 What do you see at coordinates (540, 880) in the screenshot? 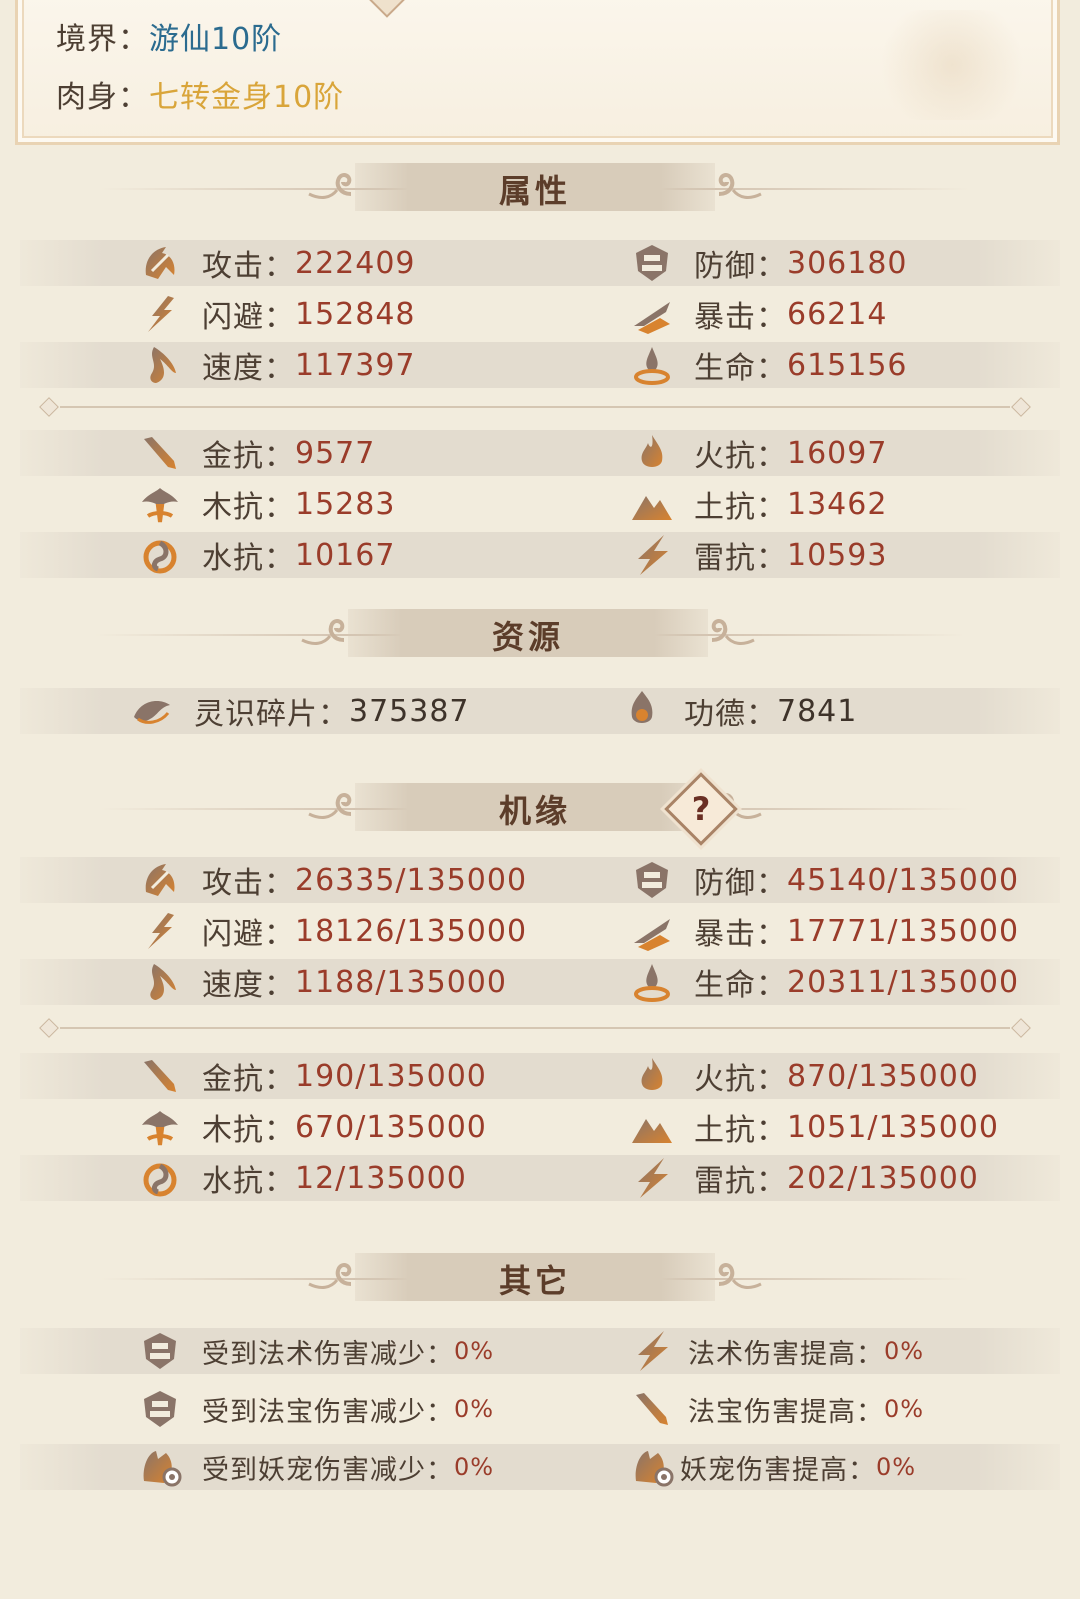
I see `stat-row: 攻击： 26335/135000 防御： 45140/135000` at bounding box center [540, 880].